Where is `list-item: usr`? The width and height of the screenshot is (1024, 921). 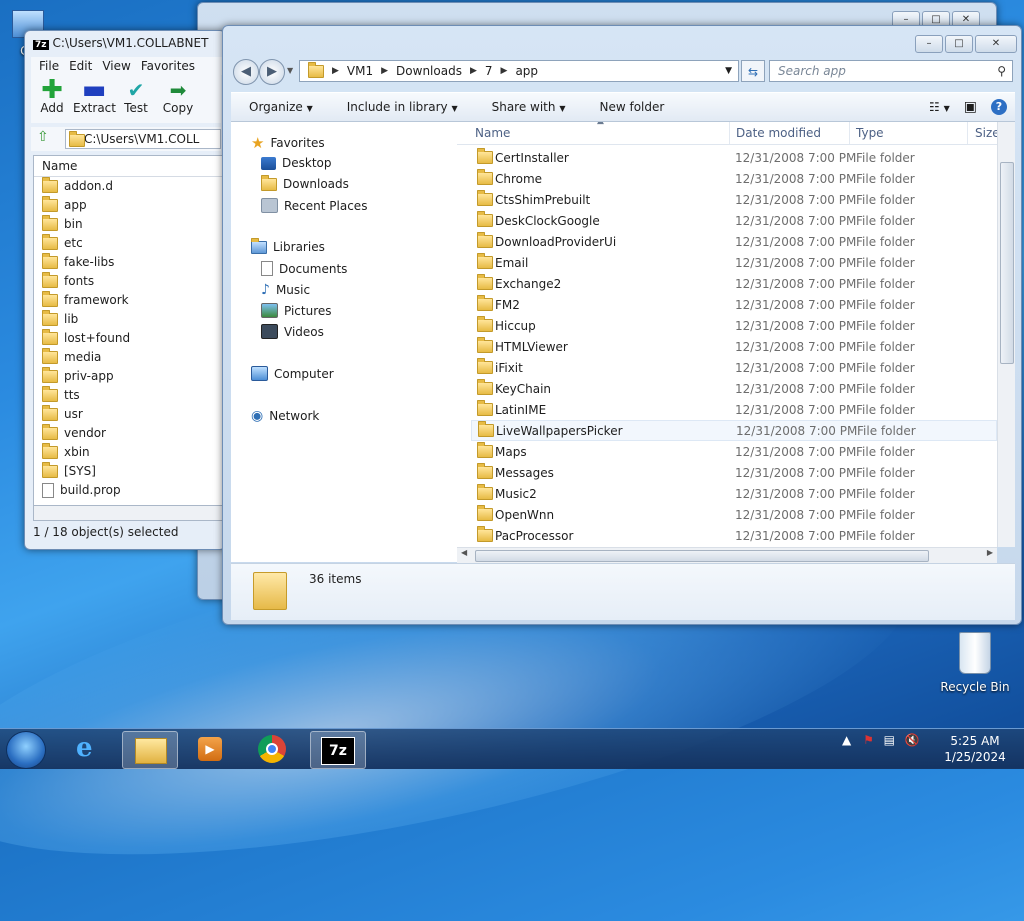 list-item: usr is located at coordinates (128, 414).